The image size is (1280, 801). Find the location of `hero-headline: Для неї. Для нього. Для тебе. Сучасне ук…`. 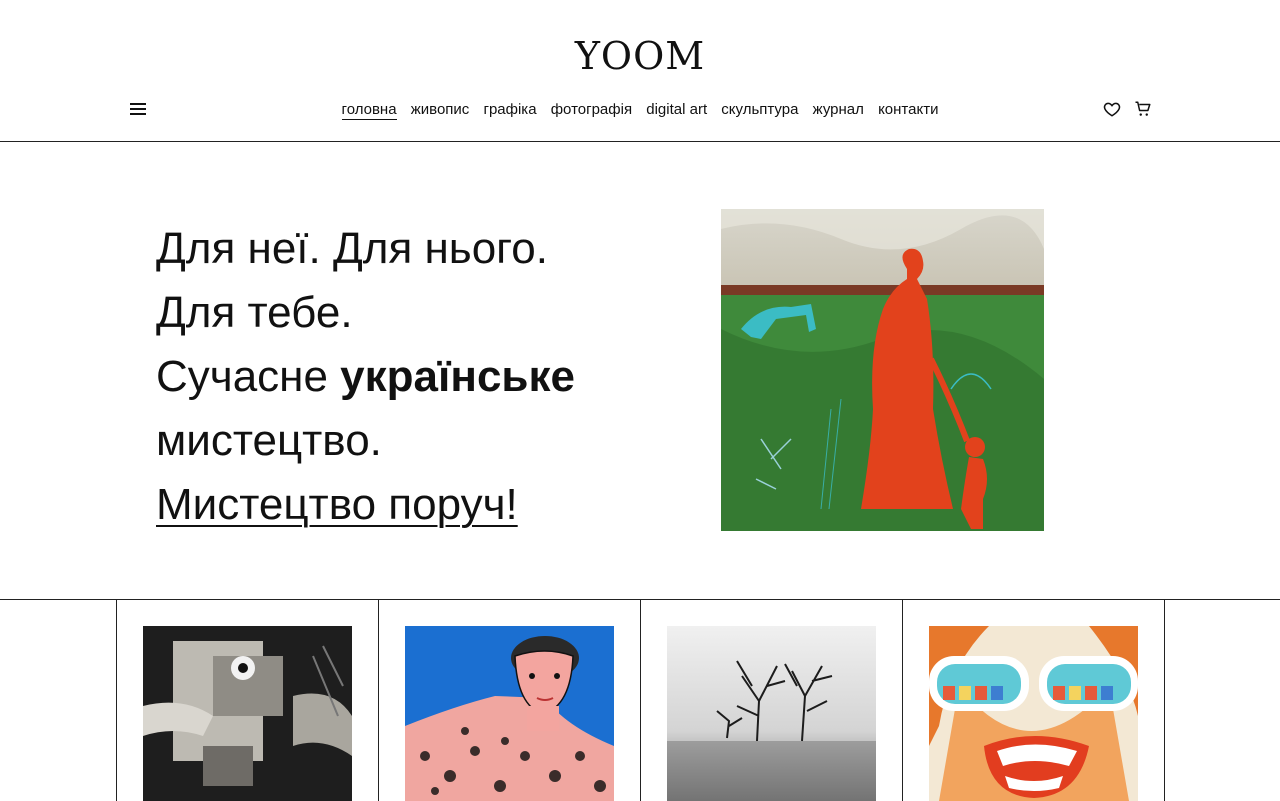

hero-headline: Для неї. Для нього. Для тебе. Сучасне ук… is located at coordinates (365, 377).